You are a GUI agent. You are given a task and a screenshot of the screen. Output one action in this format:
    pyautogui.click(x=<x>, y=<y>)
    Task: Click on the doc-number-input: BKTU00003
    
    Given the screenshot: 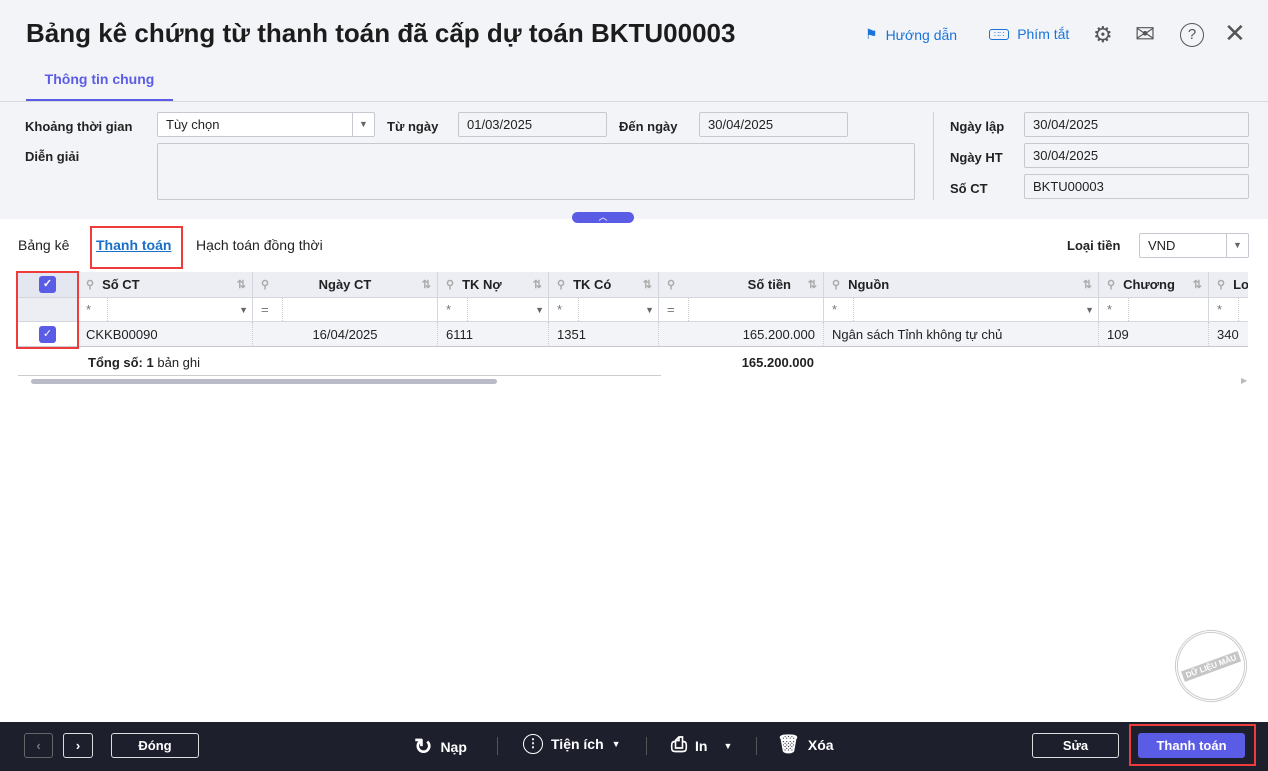 What is the action you would take?
    pyautogui.click(x=1136, y=186)
    